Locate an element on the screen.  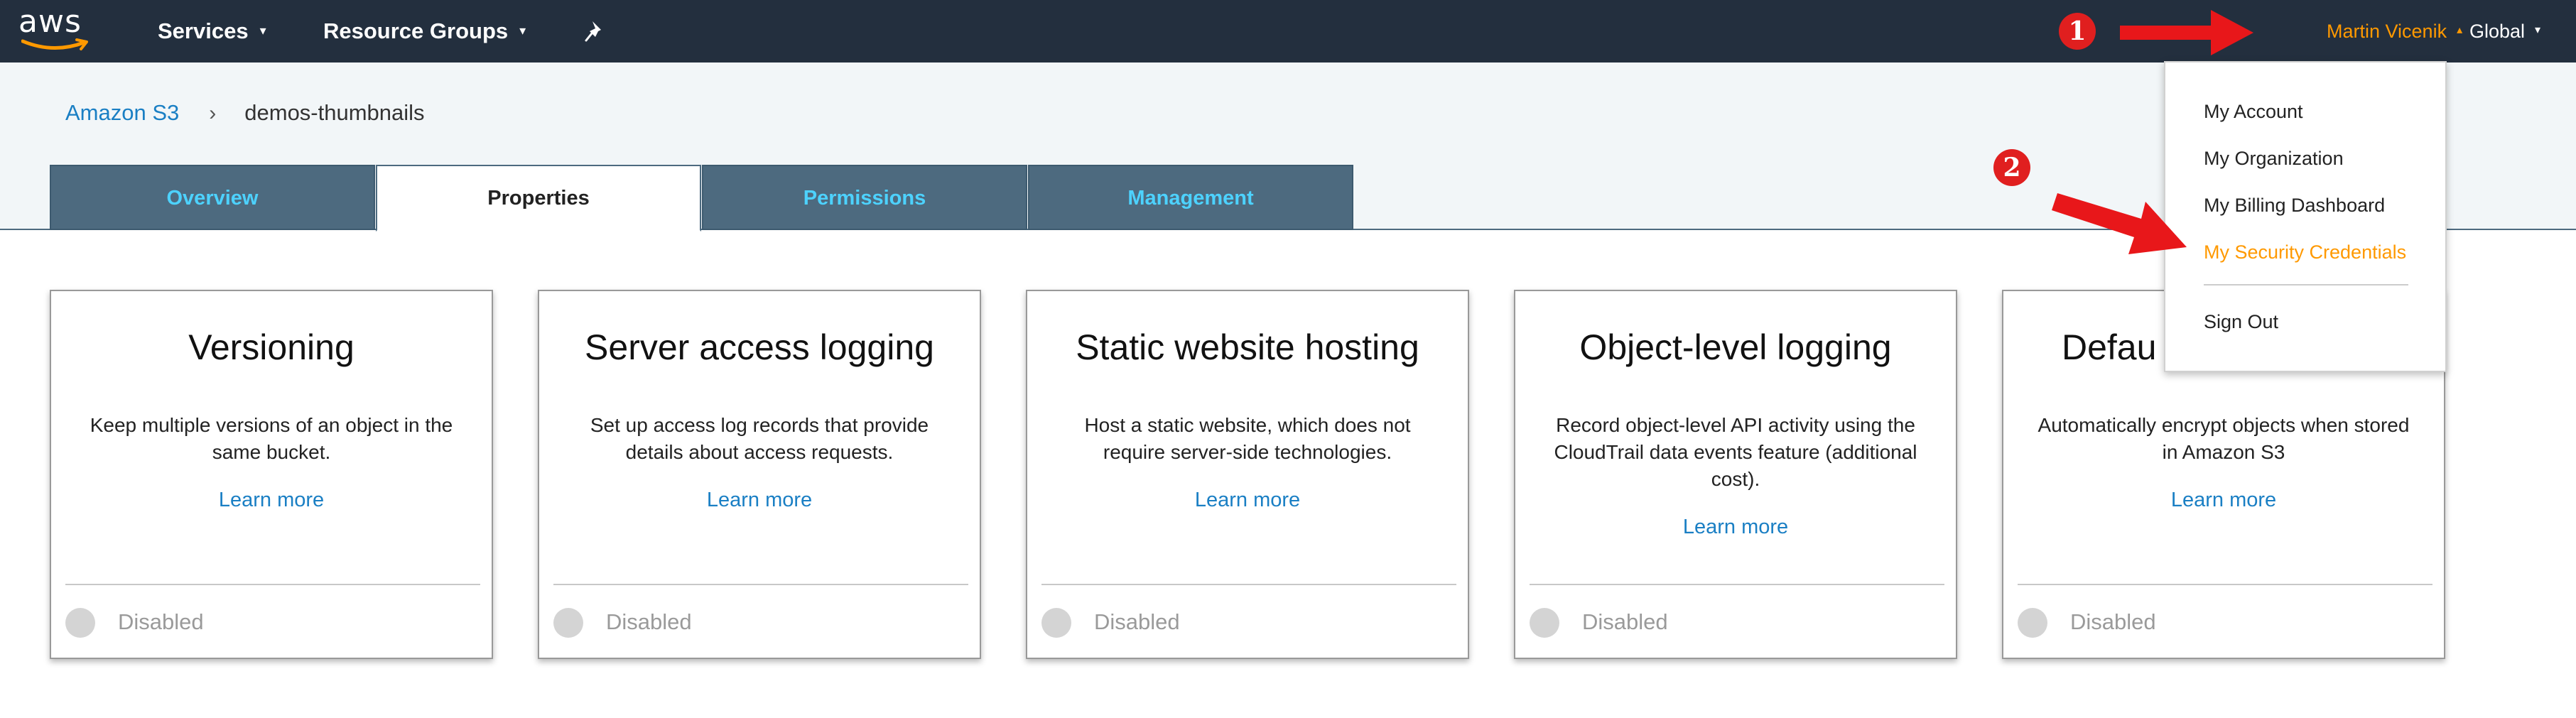
breadcrumb: Amazon S3 › demos-thumbnails is located at coordinates (245, 113).